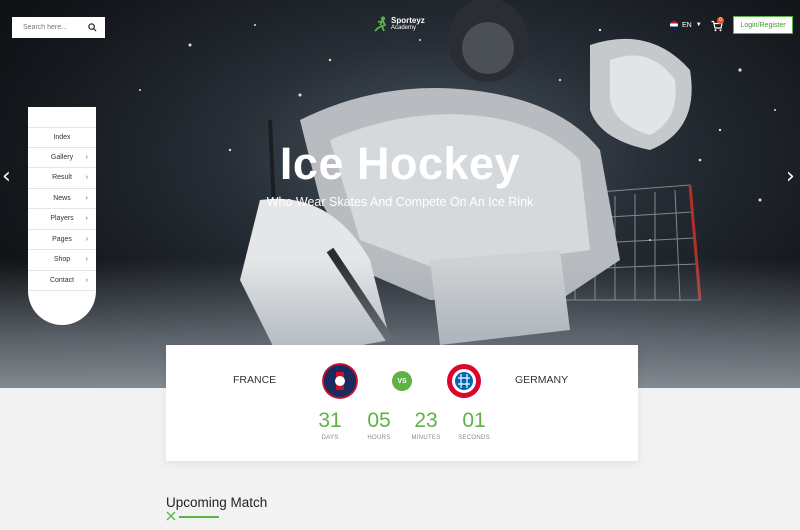 This screenshot has width=800, height=530. What do you see at coordinates (6, 176) in the screenshot?
I see `slider-prev-arrow-icon: ‹` at bounding box center [6, 176].